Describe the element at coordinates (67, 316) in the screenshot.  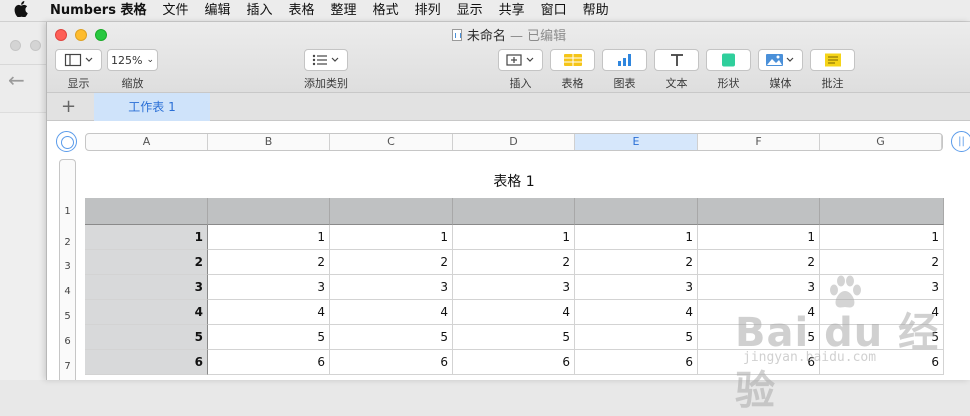
I see `row-header-5: 5` at that location.